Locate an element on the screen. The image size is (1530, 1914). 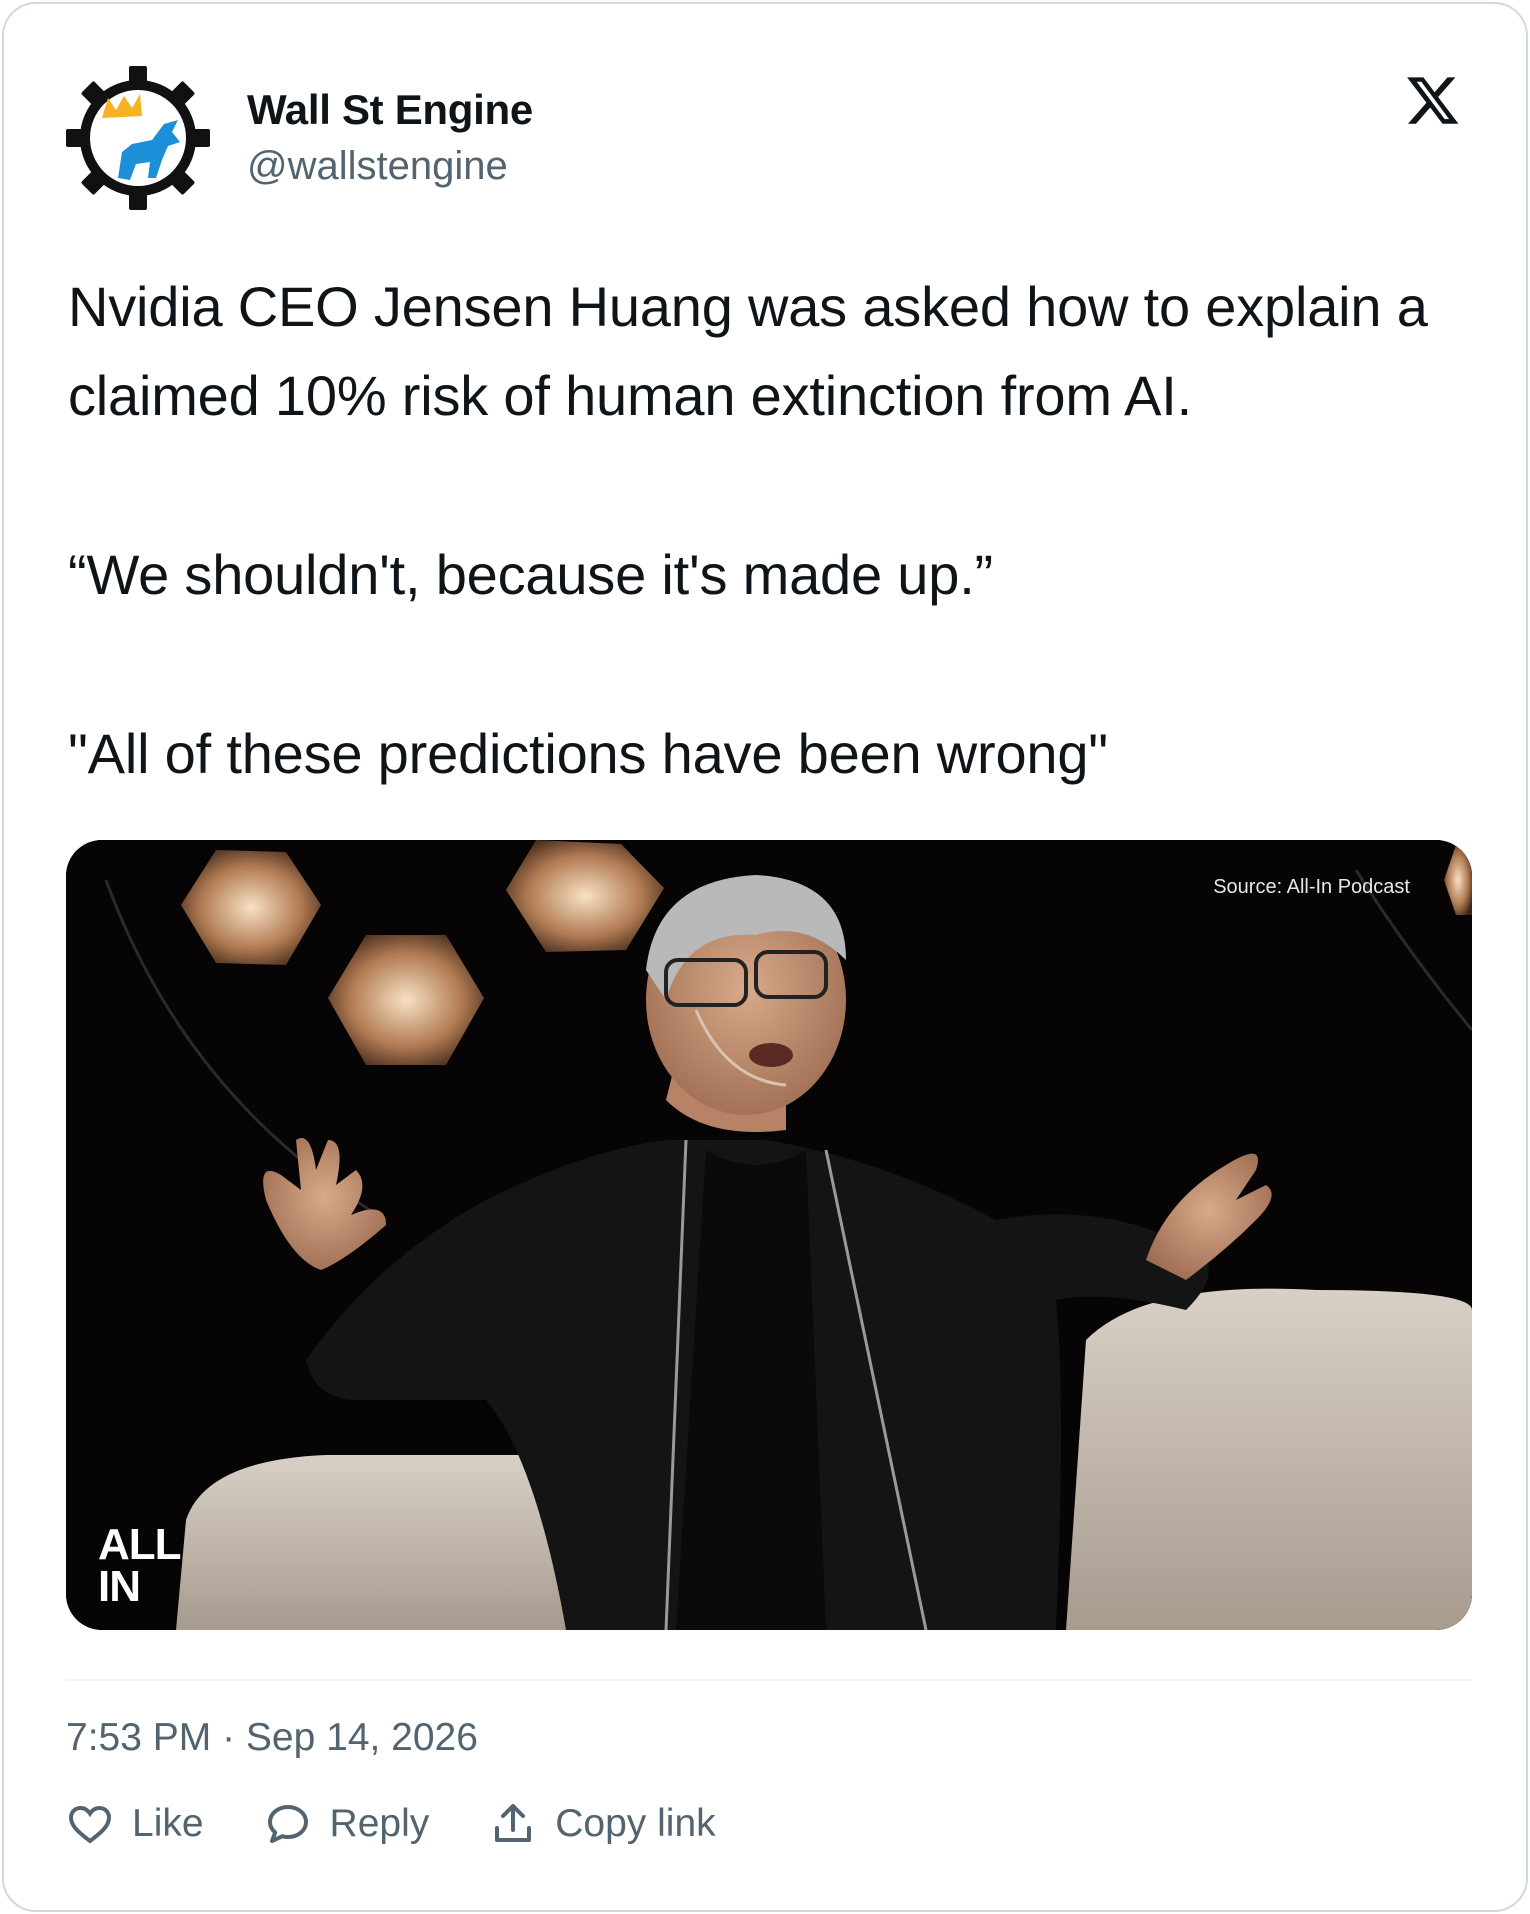
watermark-line: ALL is located at coordinates (140, 1544).